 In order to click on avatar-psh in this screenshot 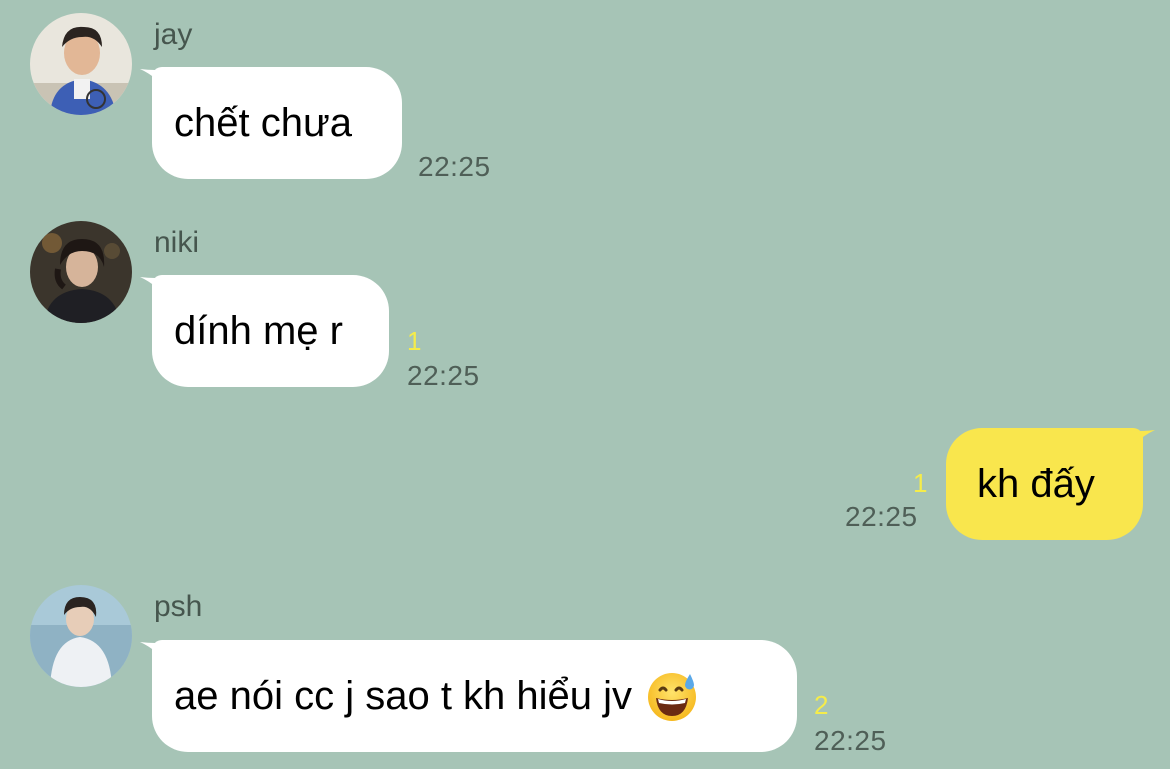, I will do `click(81, 636)`.